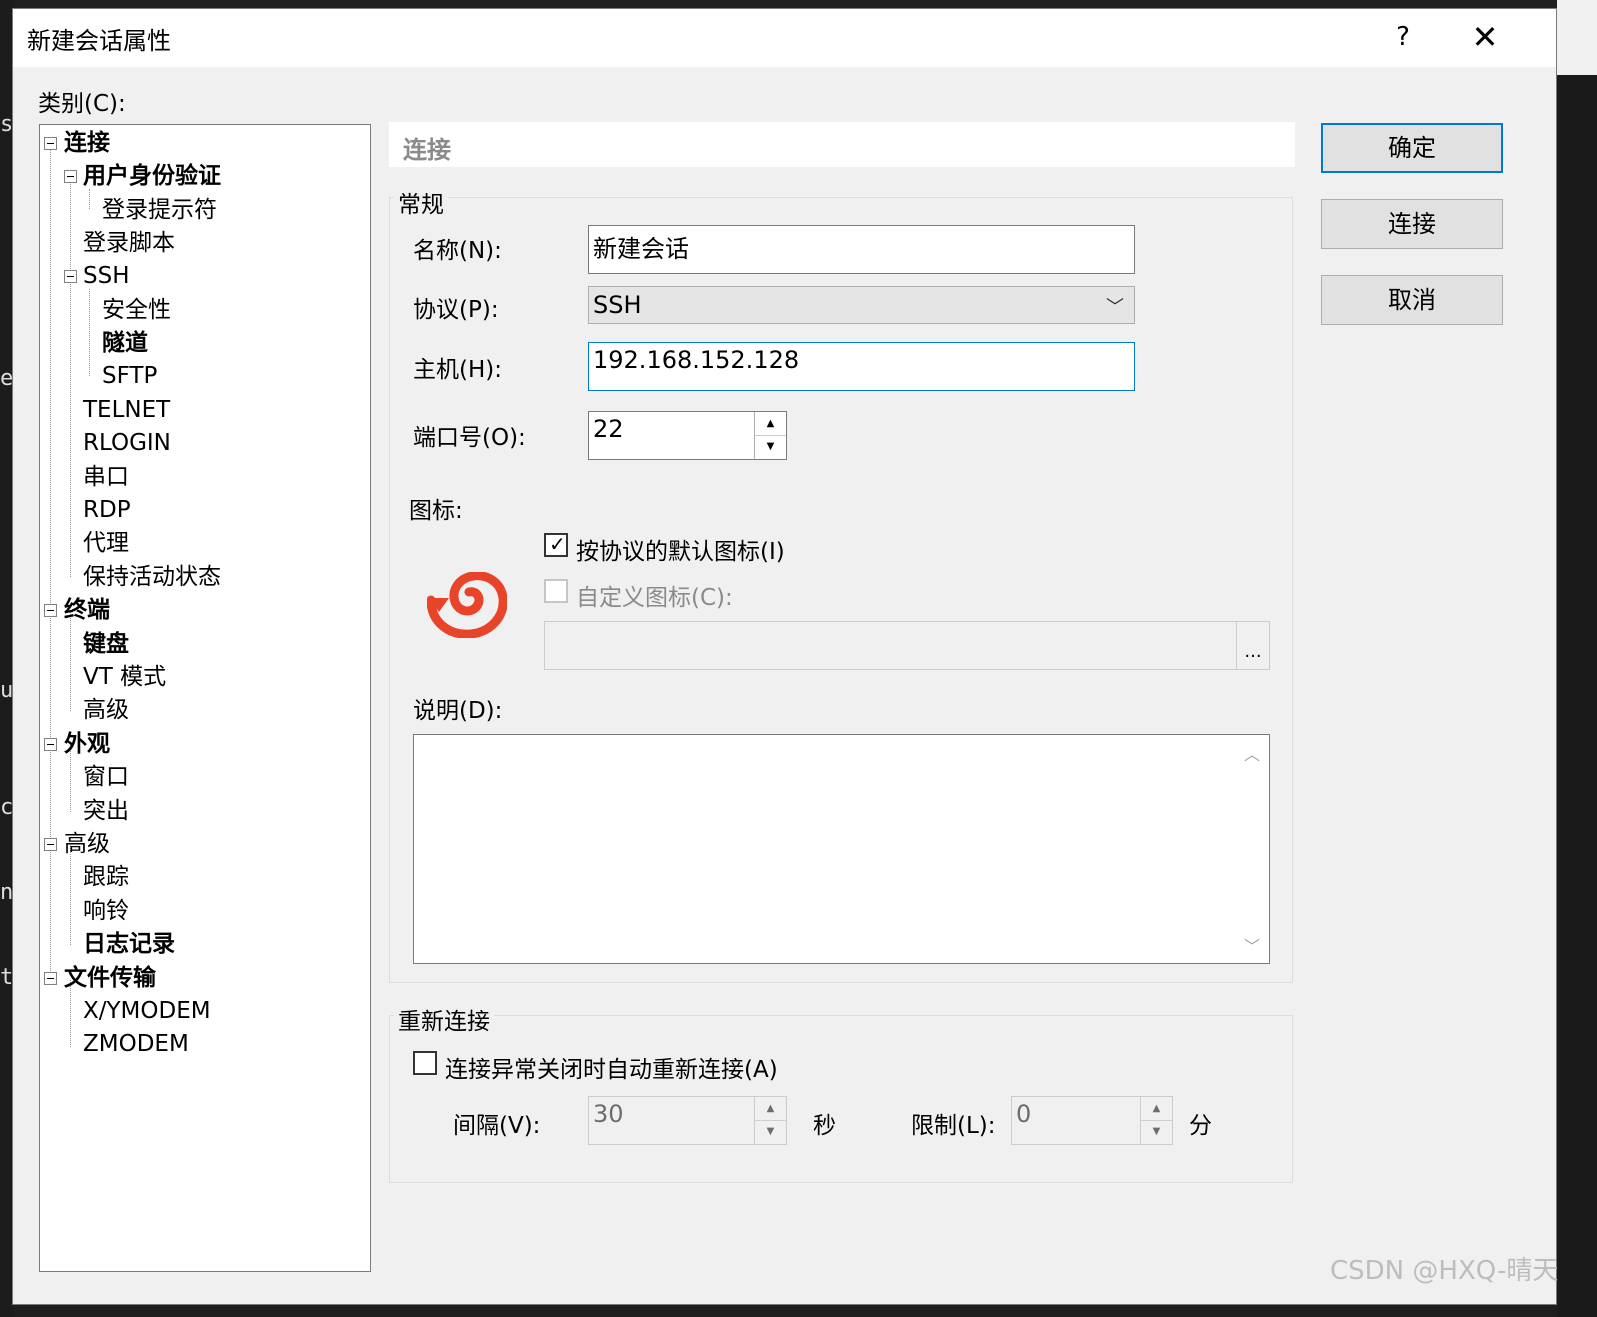 Image resolution: width=1597 pixels, height=1317 pixels. What do you see at coordinates (1485, 37) in the screenshot?
I see `close-button: ✕` at bounding box center [1485, 37].